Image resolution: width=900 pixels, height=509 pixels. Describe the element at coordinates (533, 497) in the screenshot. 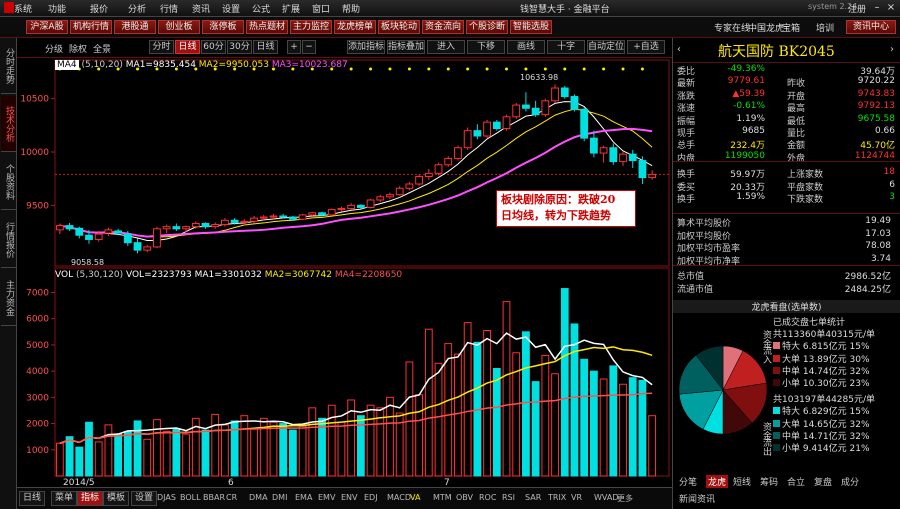

I see `indicator-16: SAR` at that location.